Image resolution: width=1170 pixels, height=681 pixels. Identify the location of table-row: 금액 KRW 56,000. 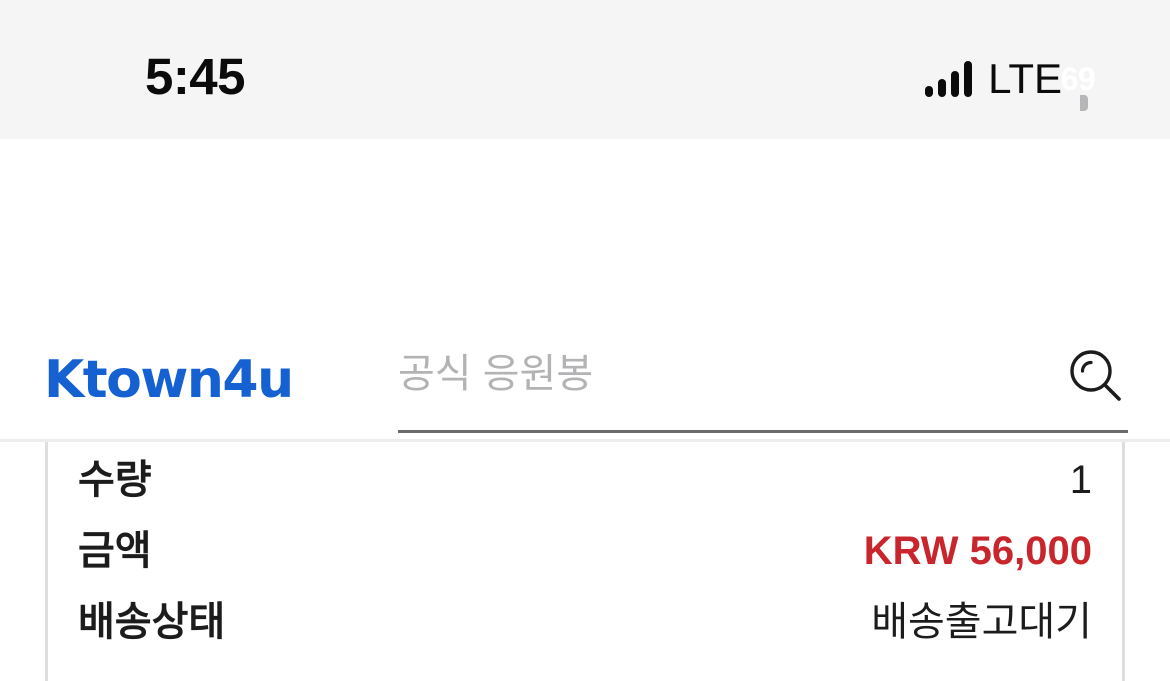
(585, 558).